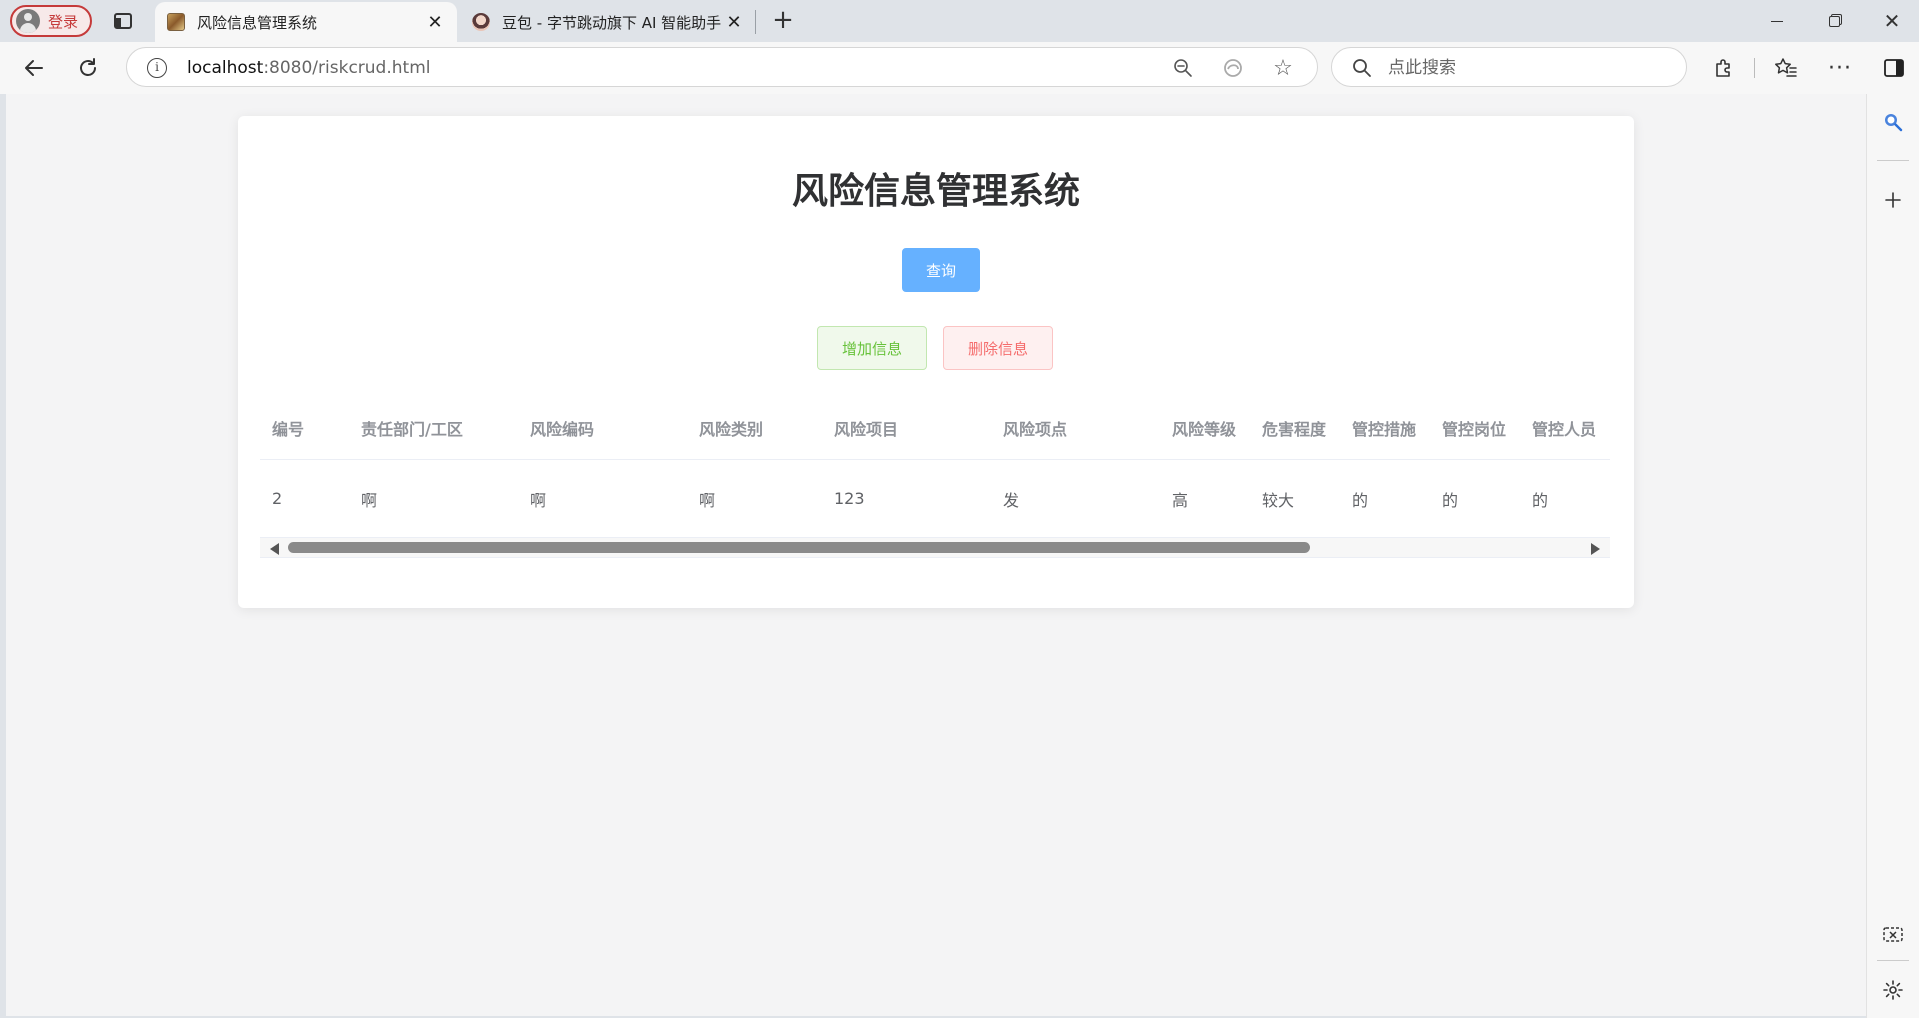 The image size is (1919, 1018). I want to click on back-button, so click(34, 68).